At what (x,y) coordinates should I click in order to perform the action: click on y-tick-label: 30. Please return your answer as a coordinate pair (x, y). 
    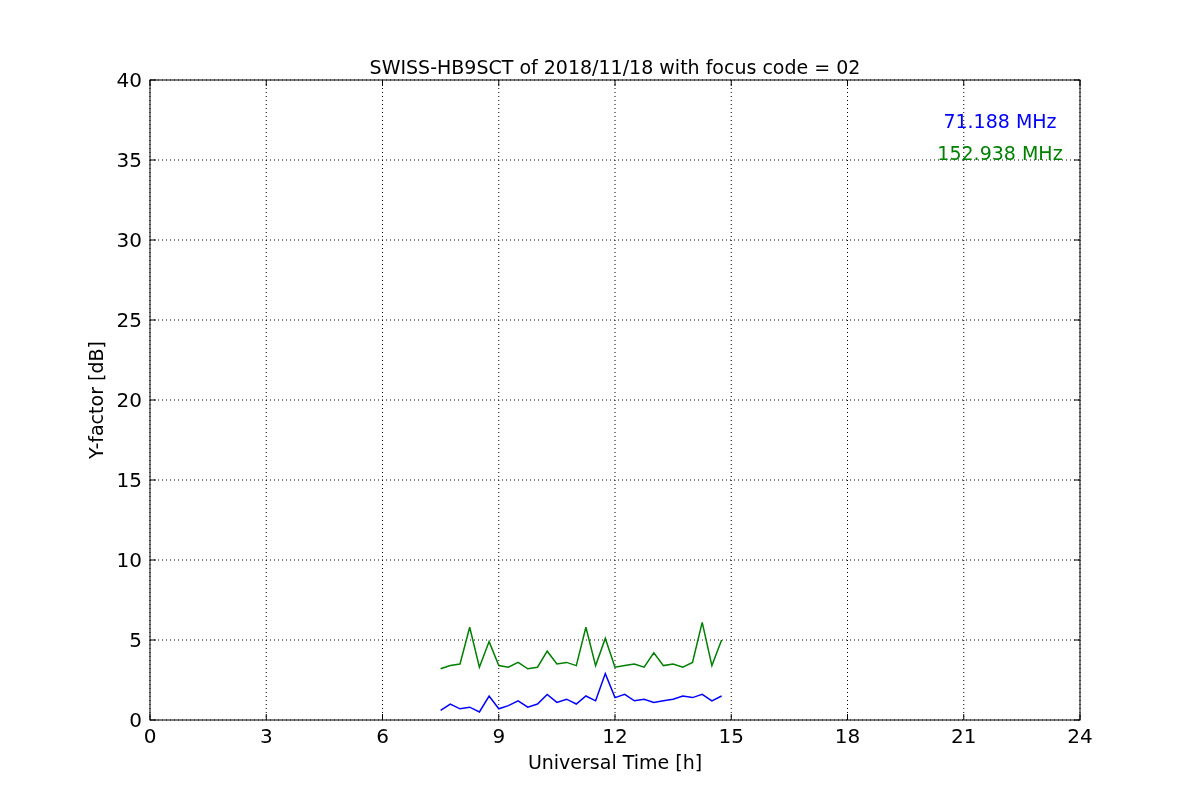
    Looking at the image, I should click on (129, 240).